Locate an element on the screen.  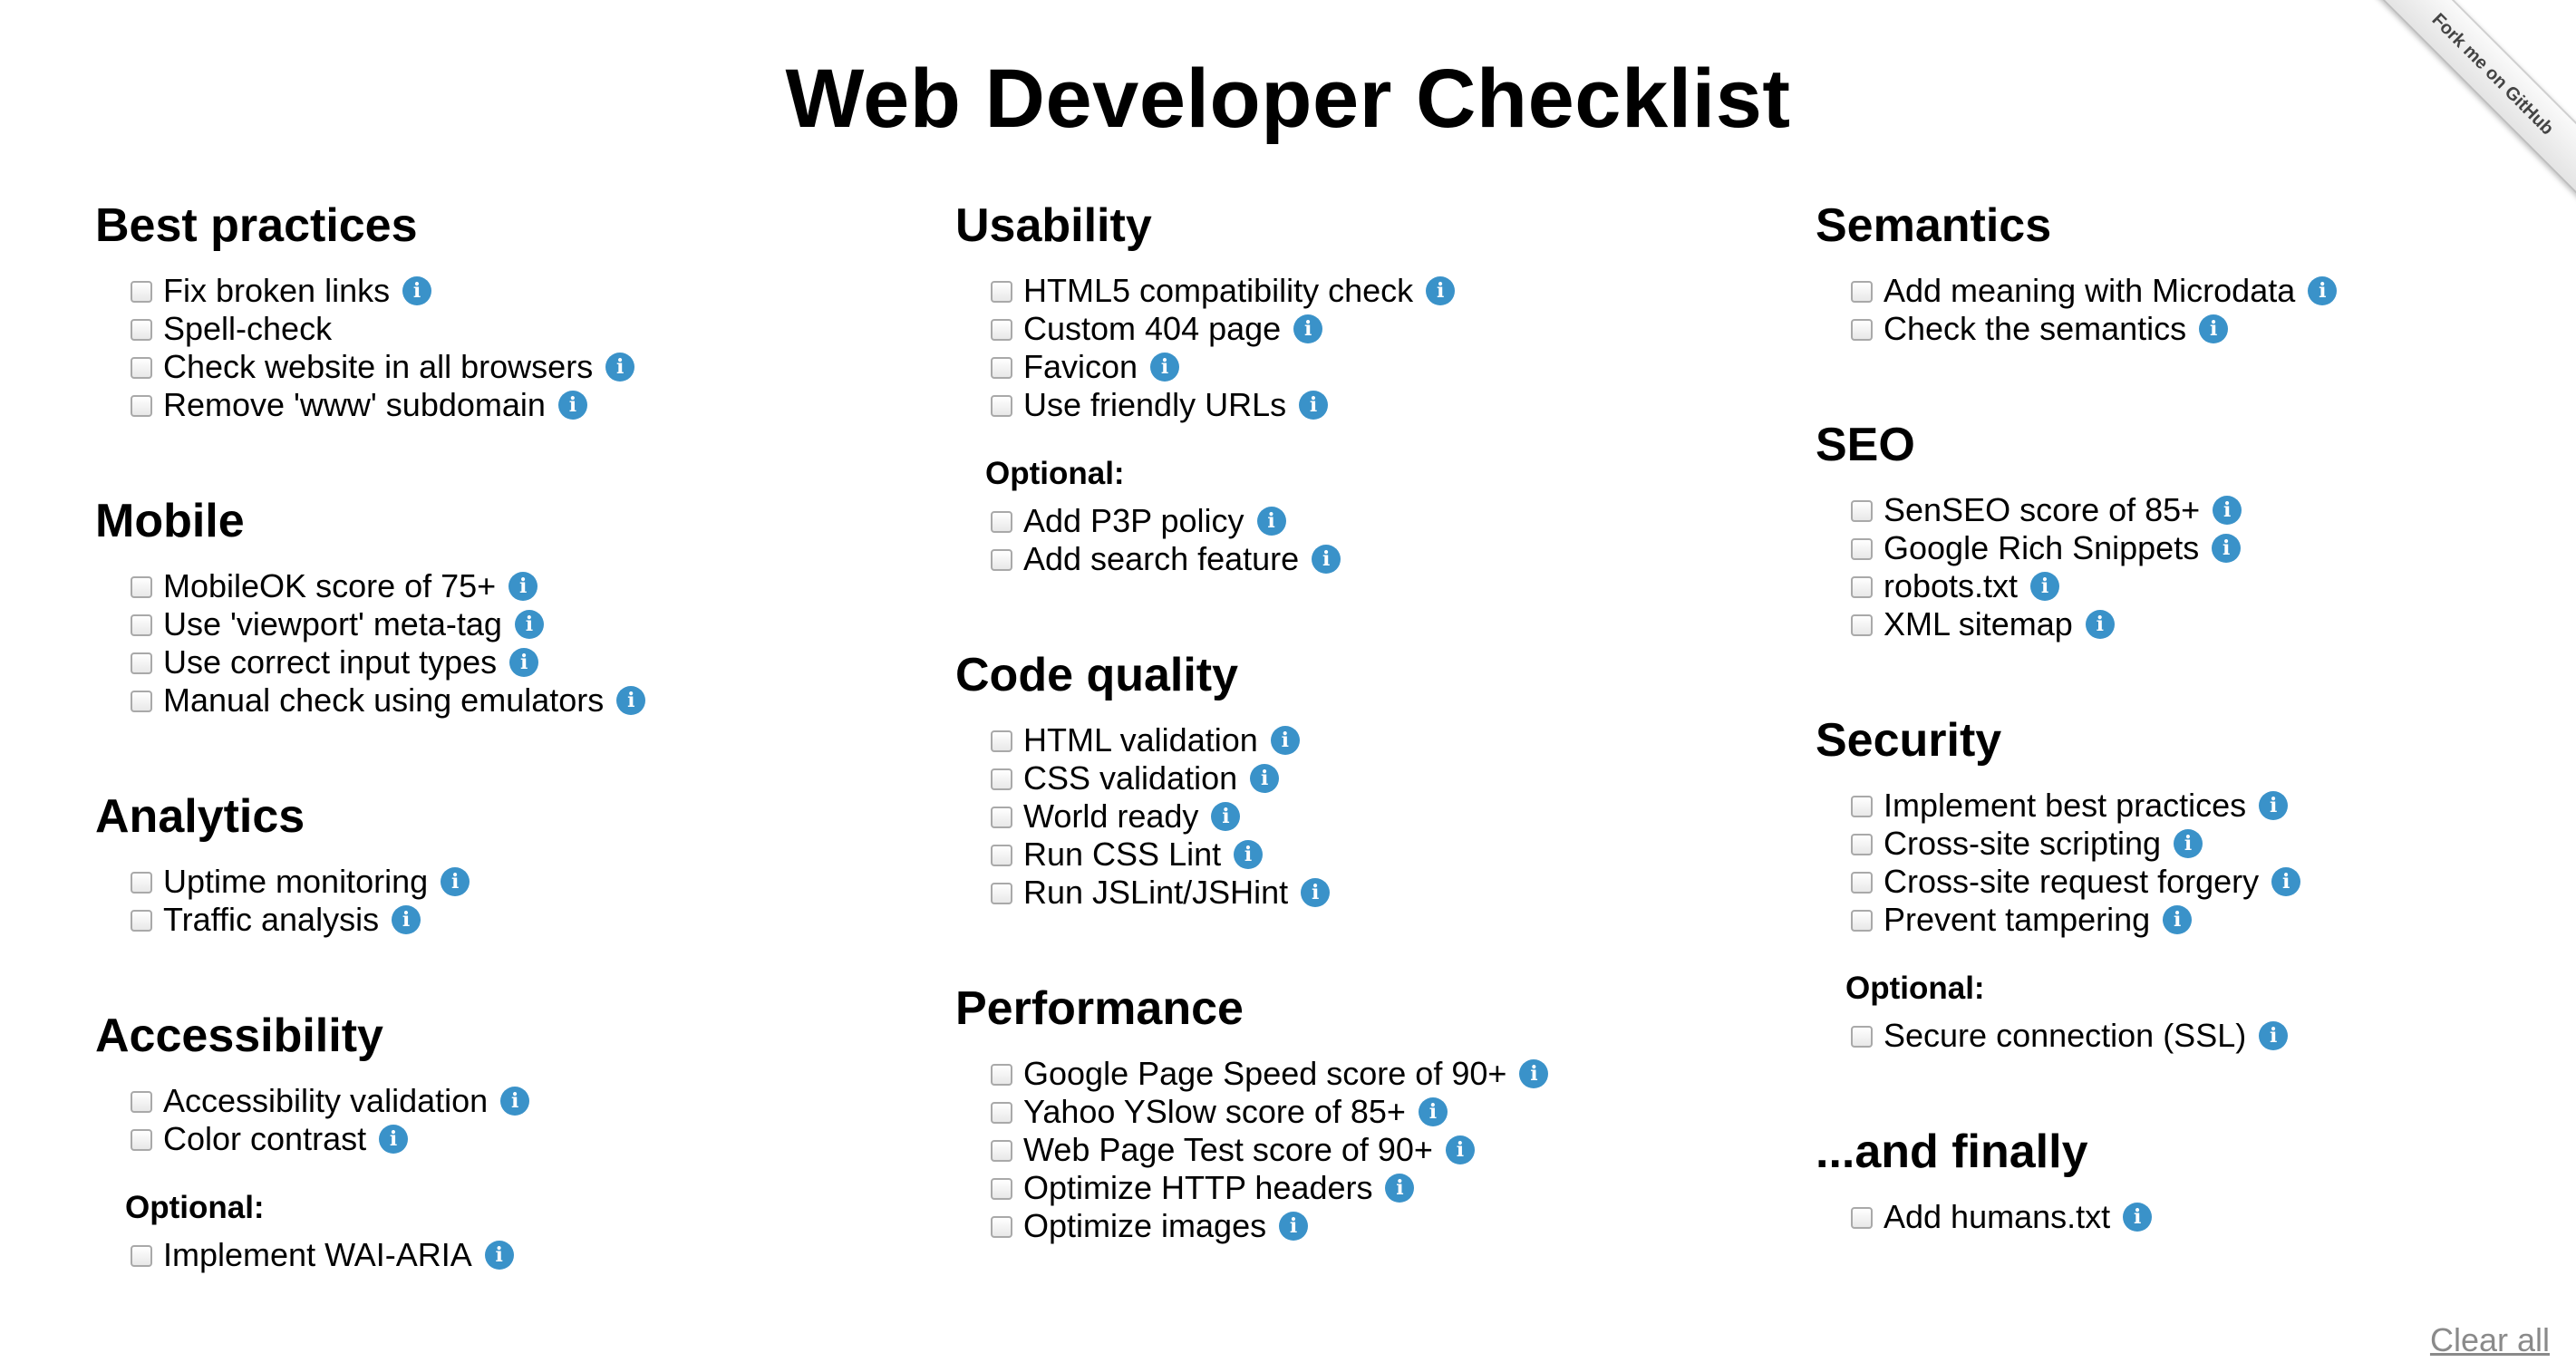
checklist-item-label: Favicon is located at coordinates (1080, 367).